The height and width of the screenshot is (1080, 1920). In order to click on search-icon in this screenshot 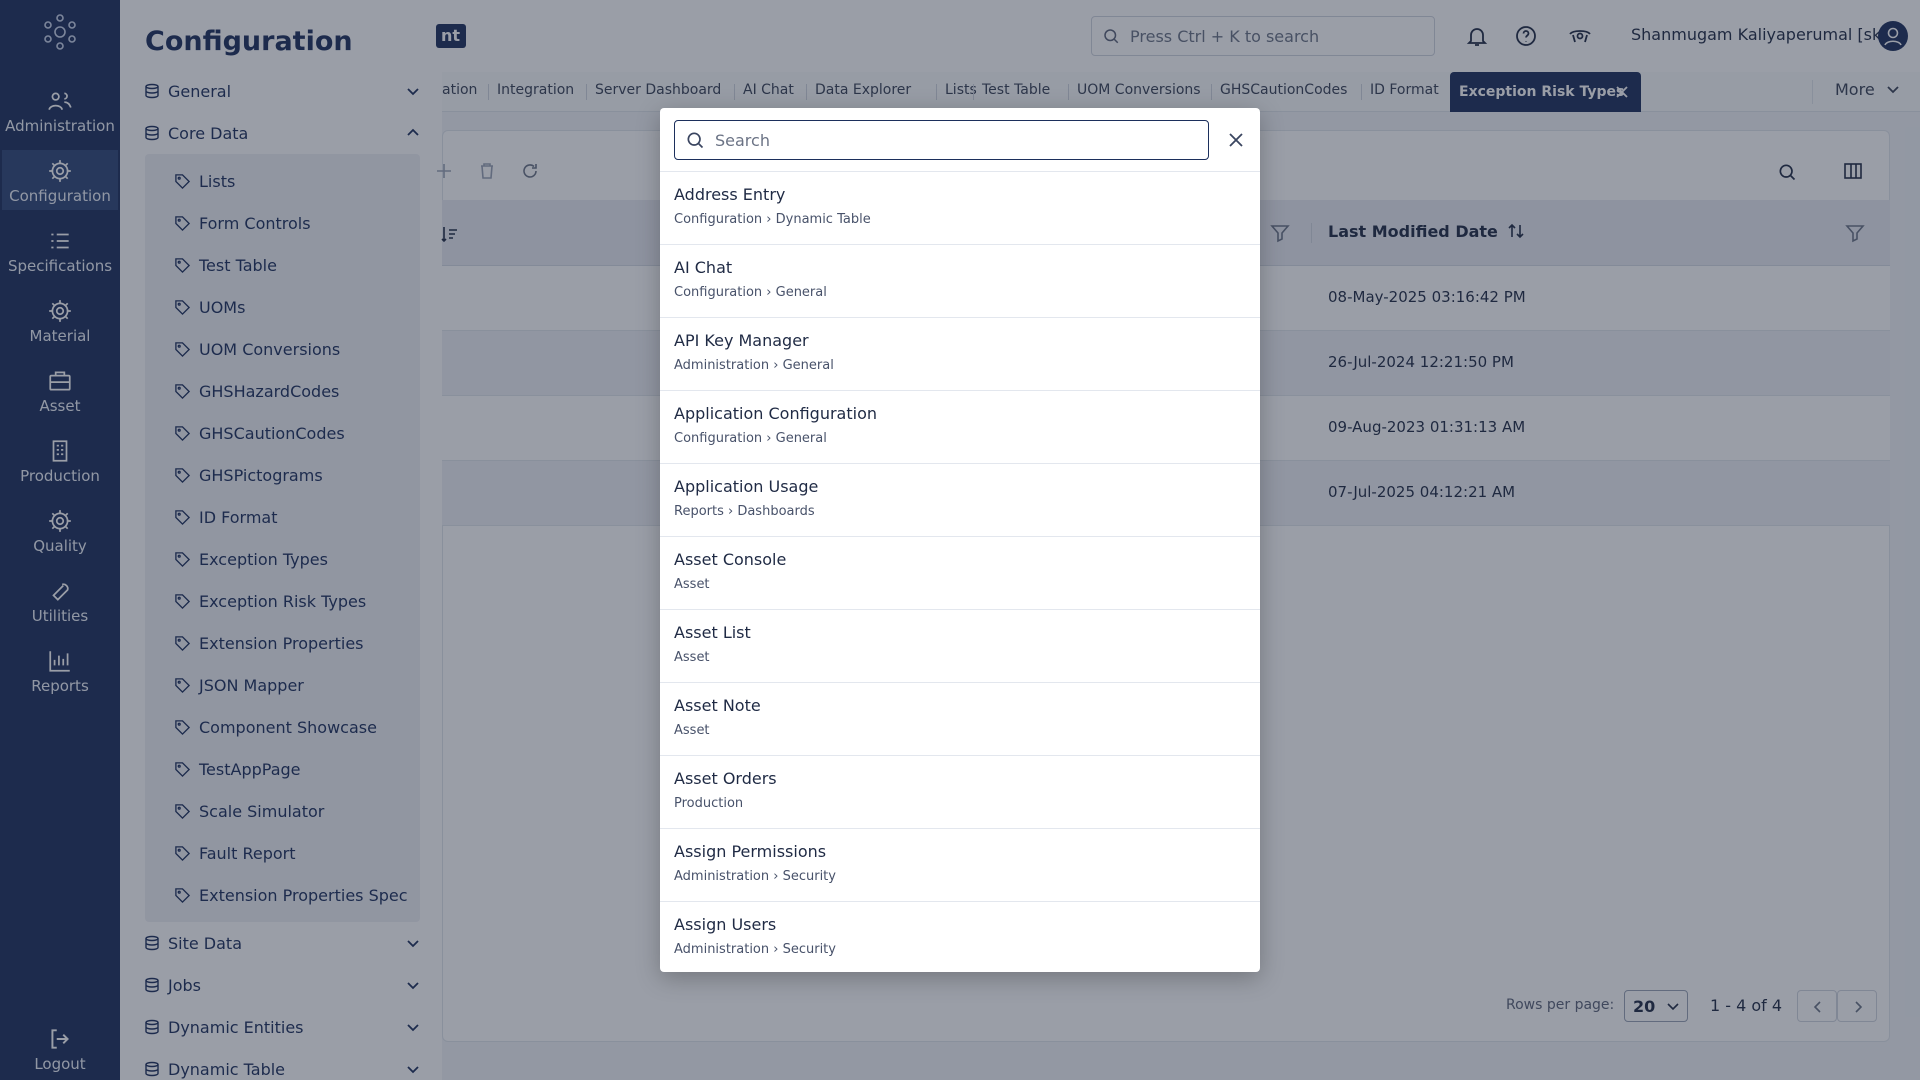, I will do `click(695, 140)`.